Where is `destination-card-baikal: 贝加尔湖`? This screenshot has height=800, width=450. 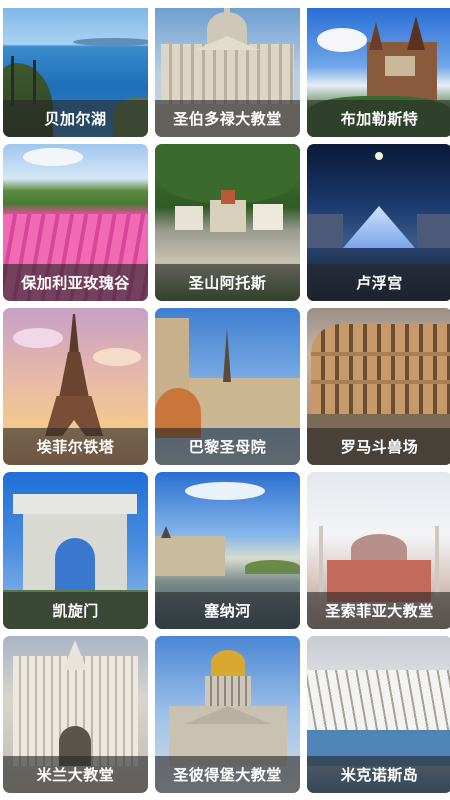 destination-card-baikal: 贝加尔湖 is located at coordinates (75, 72).